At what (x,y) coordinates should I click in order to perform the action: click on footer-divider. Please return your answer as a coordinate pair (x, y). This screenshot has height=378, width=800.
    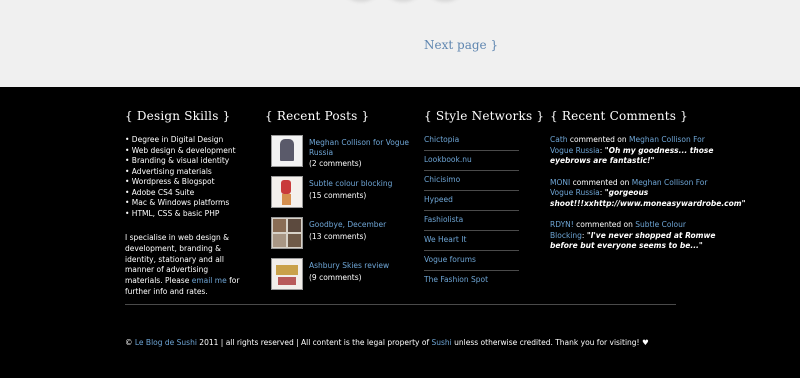
    Looking at the image, I should click on (400, 304).